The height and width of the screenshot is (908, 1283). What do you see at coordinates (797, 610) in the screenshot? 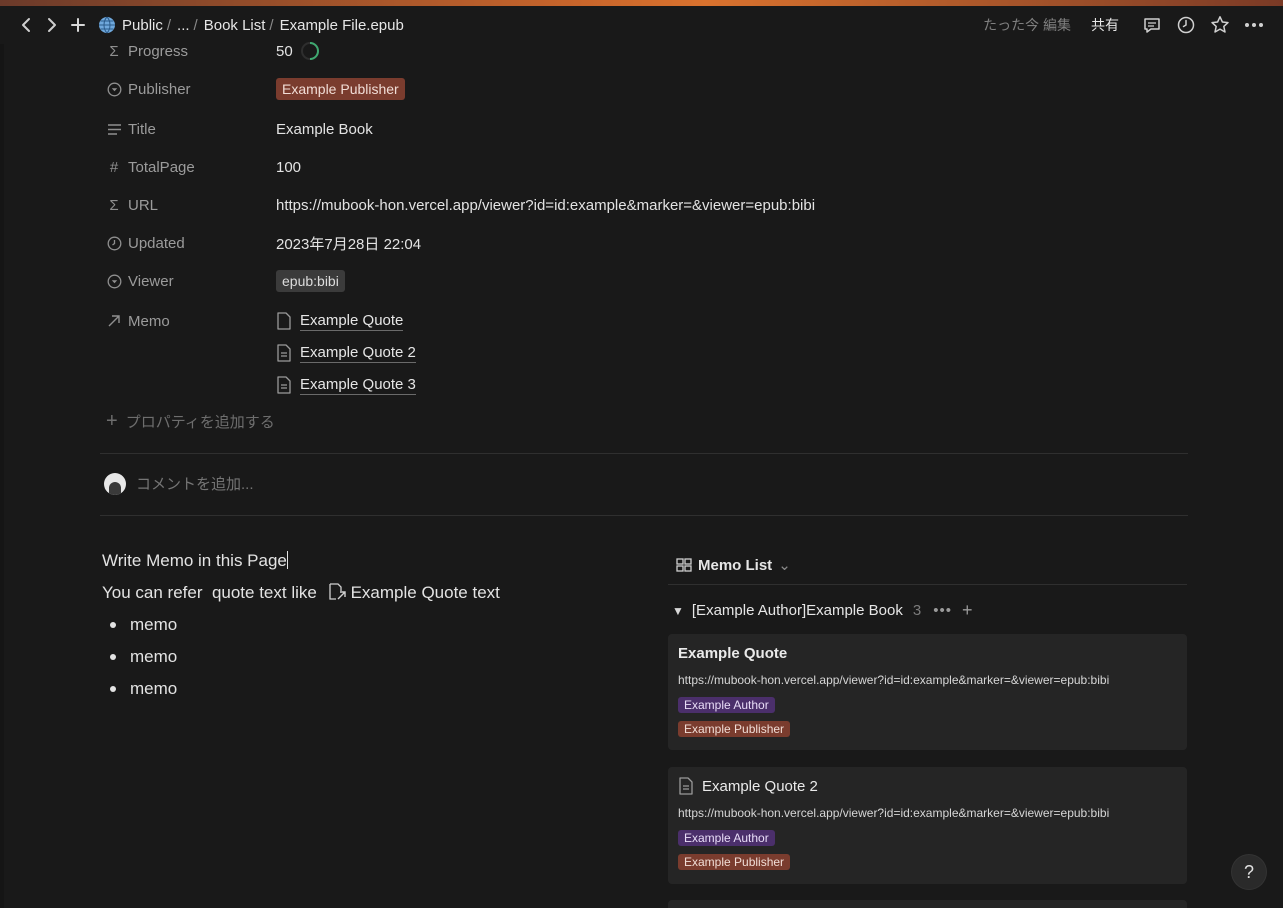
I see `group-name: [Example Author]Example Book` at bounding box center [797, 610].